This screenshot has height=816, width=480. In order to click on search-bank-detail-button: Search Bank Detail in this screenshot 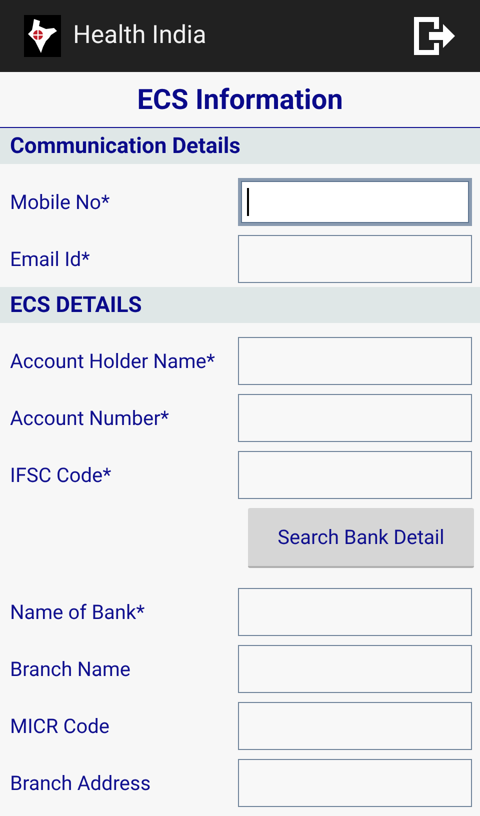, I will do `click(361, 538)`.